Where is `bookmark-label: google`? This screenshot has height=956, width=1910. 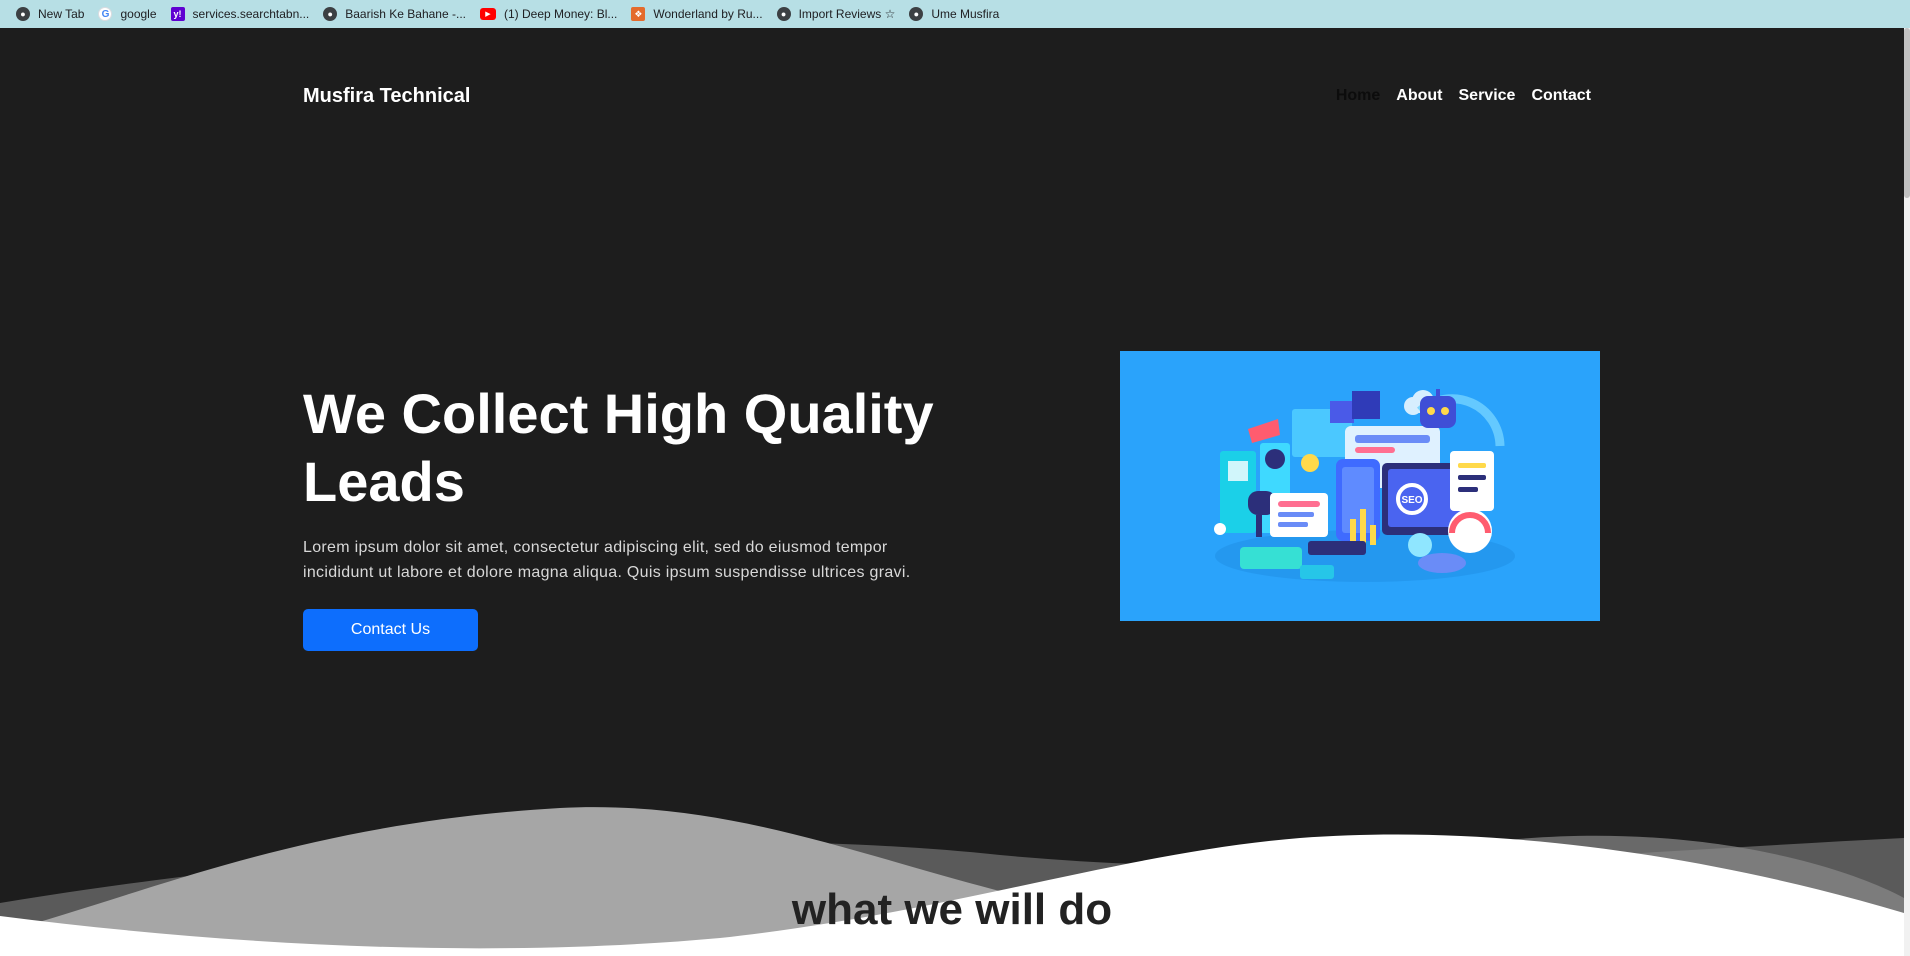
bookmark-label: google is located at coordinates (138, 14).